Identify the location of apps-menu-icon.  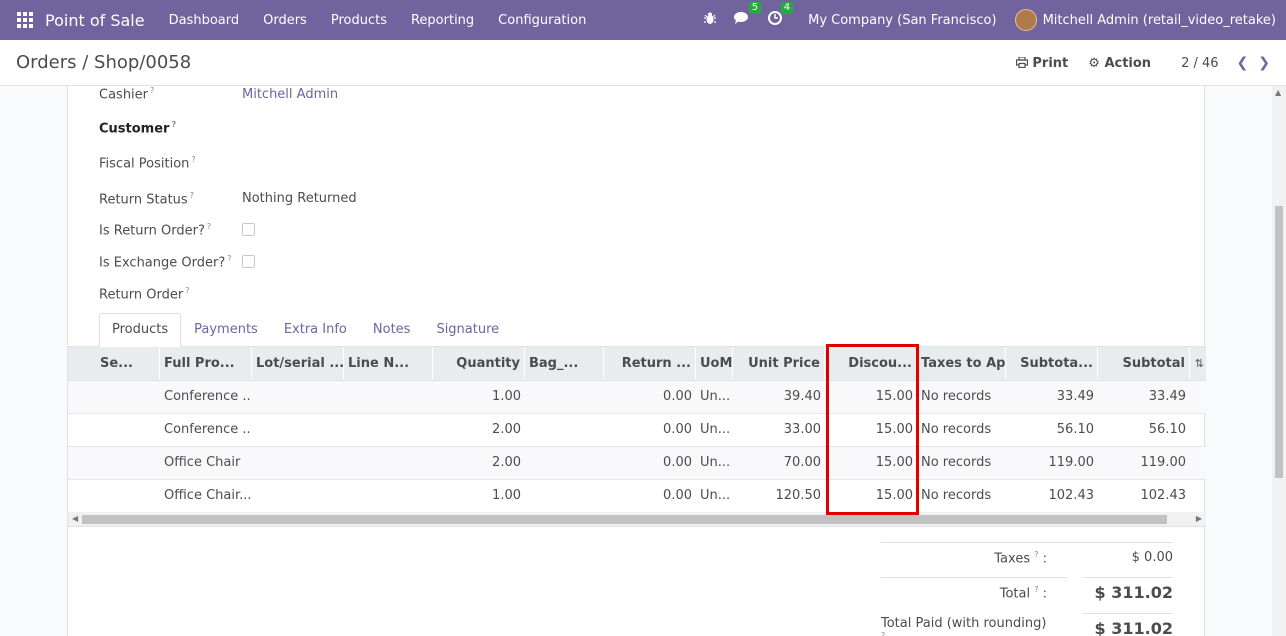
(25, 20).